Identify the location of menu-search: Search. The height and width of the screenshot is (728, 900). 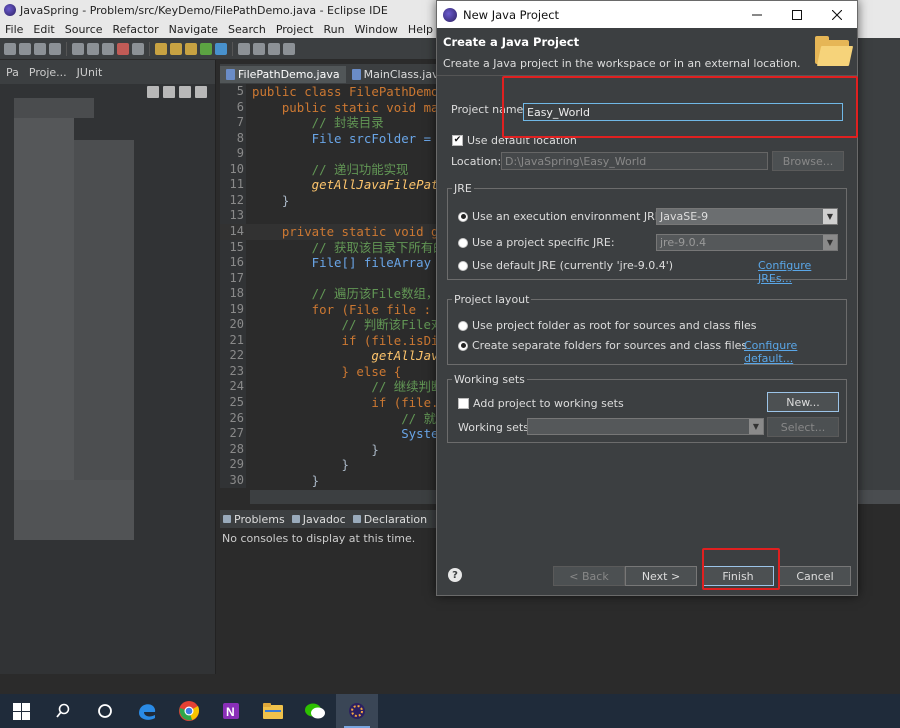
(247, 29).